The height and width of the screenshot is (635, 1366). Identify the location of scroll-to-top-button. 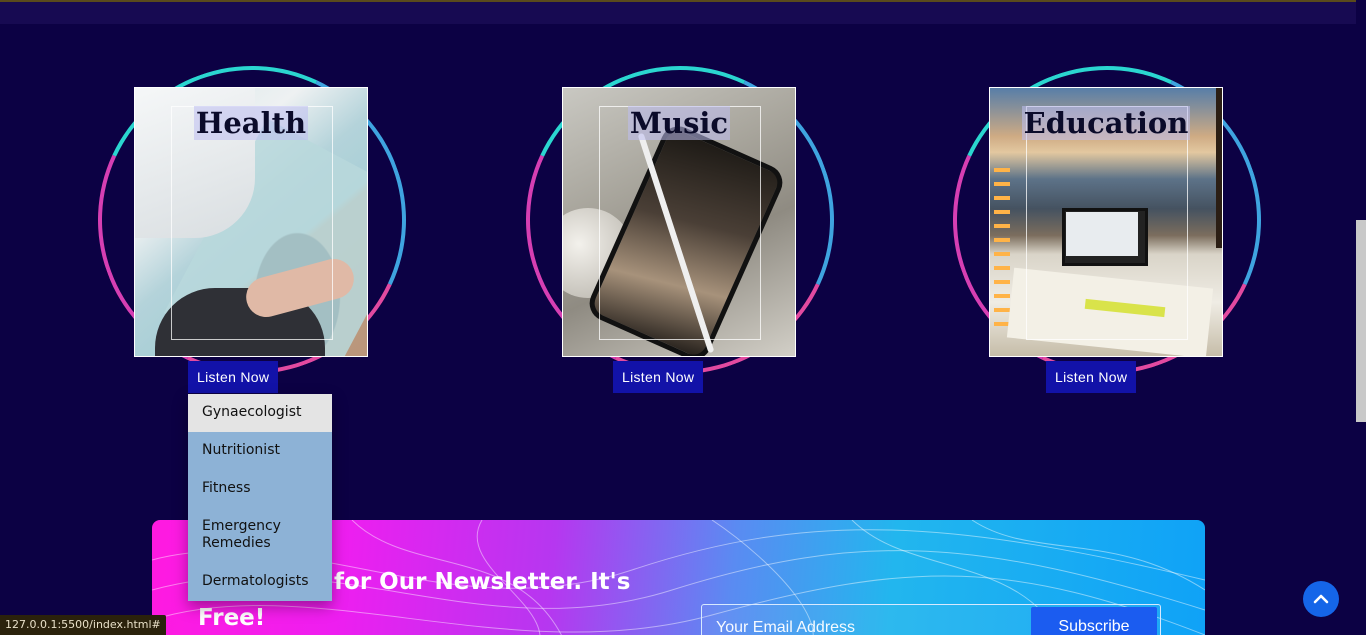
(1321, 599).